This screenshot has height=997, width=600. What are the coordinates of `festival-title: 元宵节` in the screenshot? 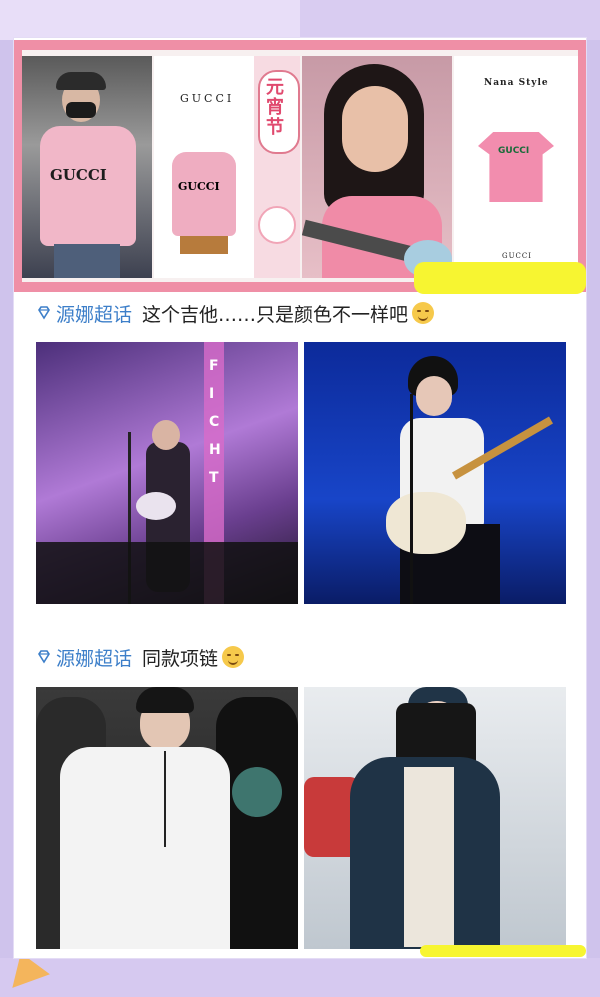 It's located at (275, 107).